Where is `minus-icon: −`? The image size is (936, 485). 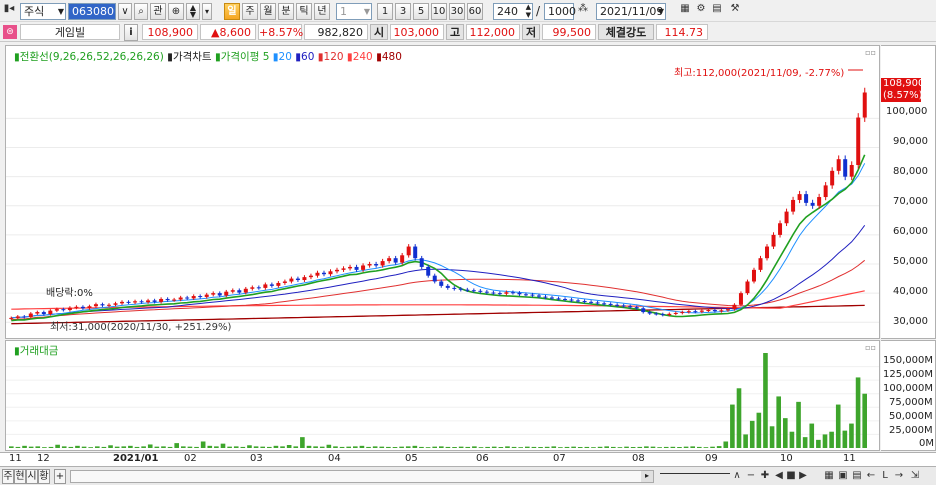 minus-icon: − is located at coordinates (751, 476).